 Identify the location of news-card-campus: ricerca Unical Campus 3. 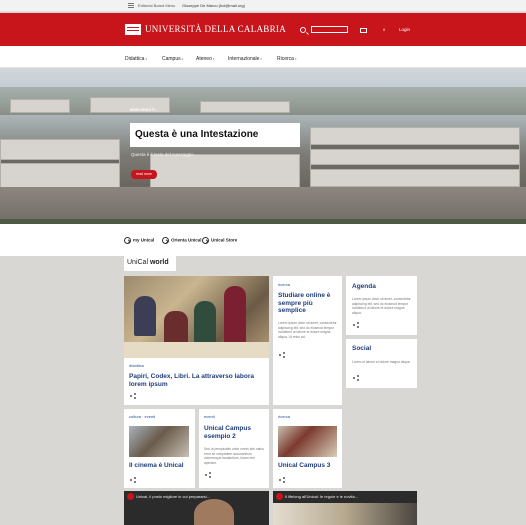
(307, 448).